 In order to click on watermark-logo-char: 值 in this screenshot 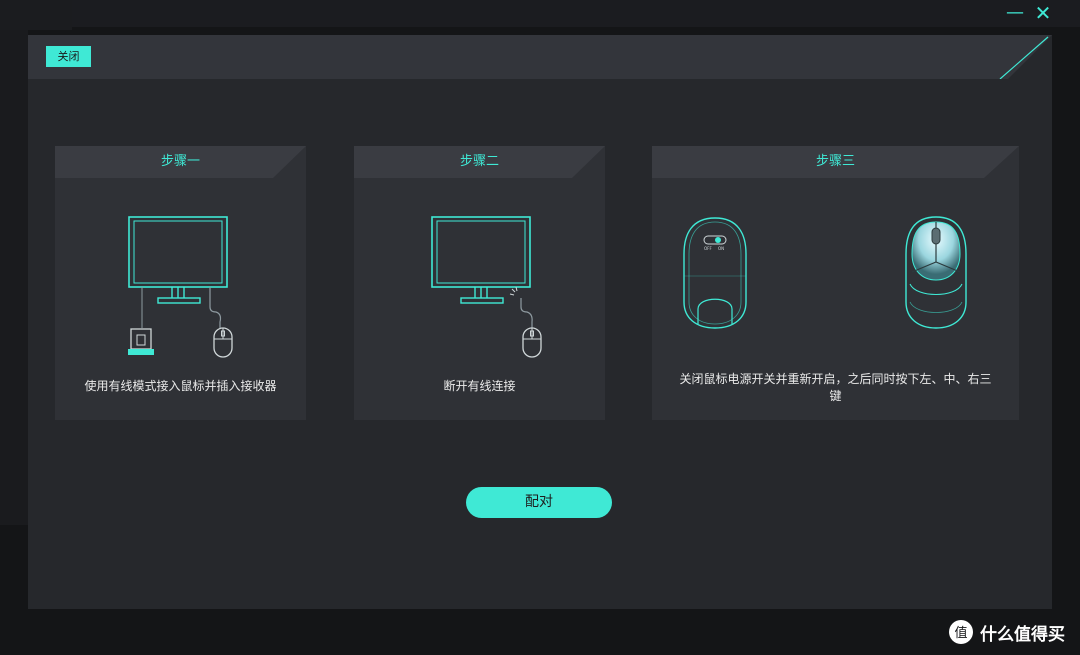, I will do `click(960, 633)`.